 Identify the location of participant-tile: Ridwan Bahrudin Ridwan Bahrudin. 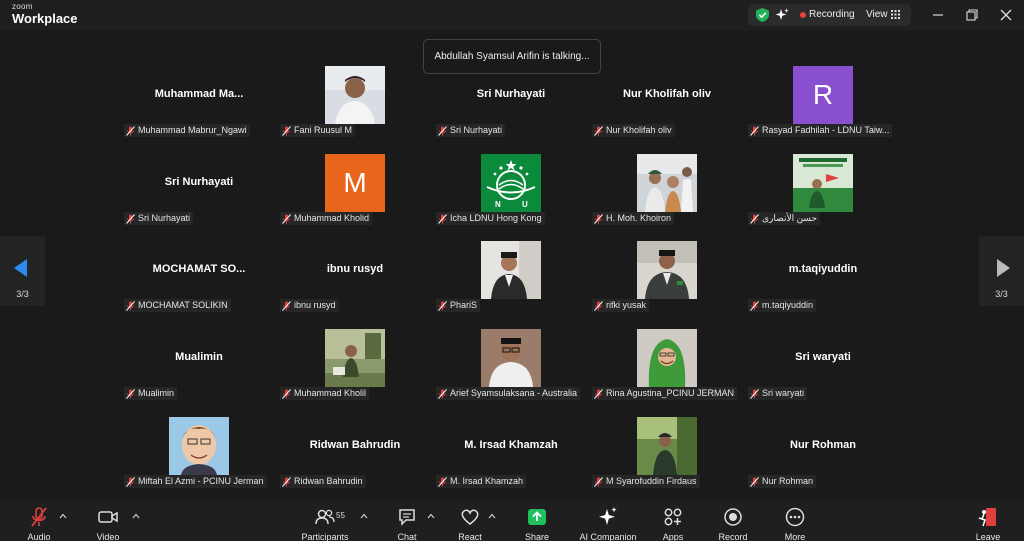
(355, 452).